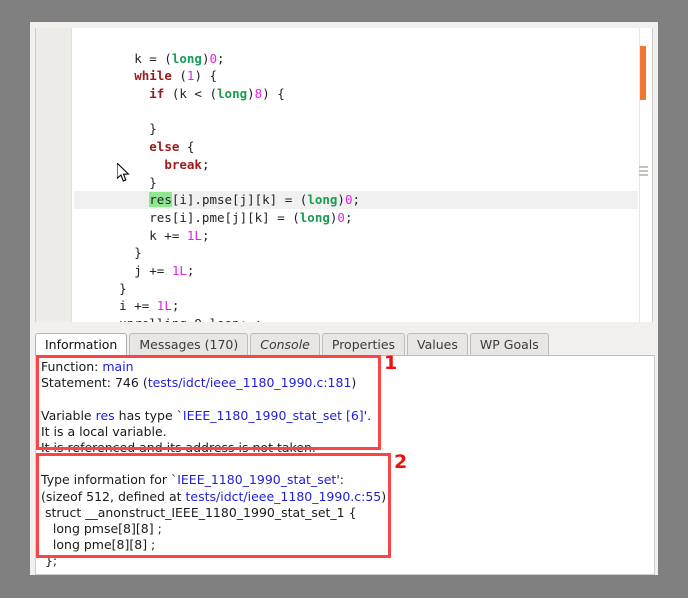 This screenshot has width=688, height=598. I want to click on variable-note-local: It is a local variable., so click(104, 431).